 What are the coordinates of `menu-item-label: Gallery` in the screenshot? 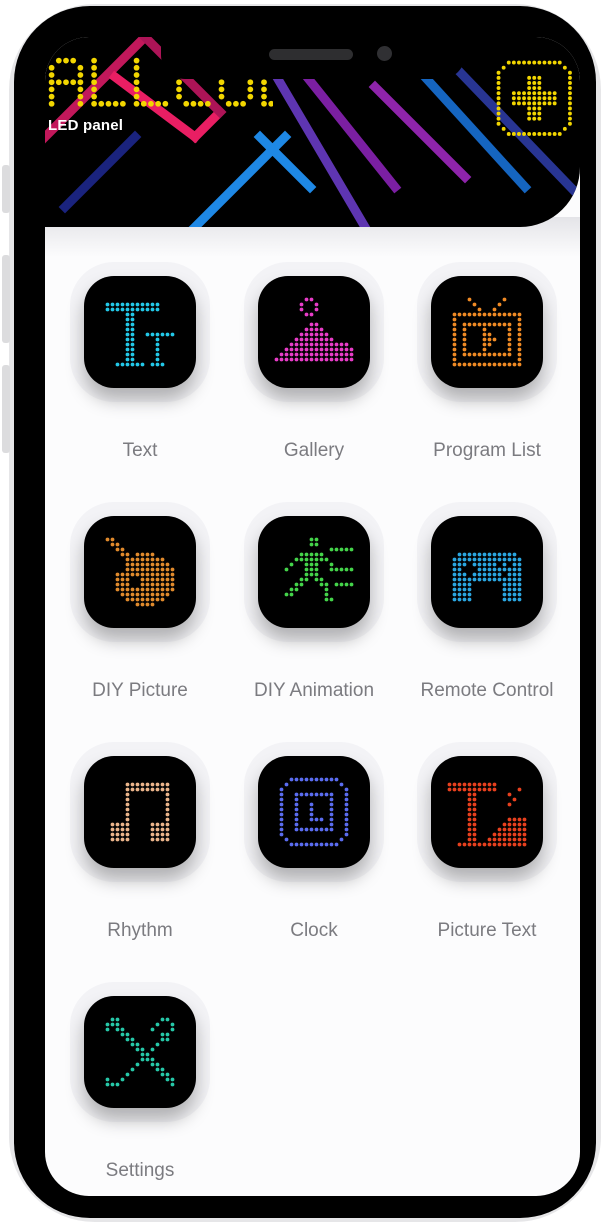 It's located at (314, 450).